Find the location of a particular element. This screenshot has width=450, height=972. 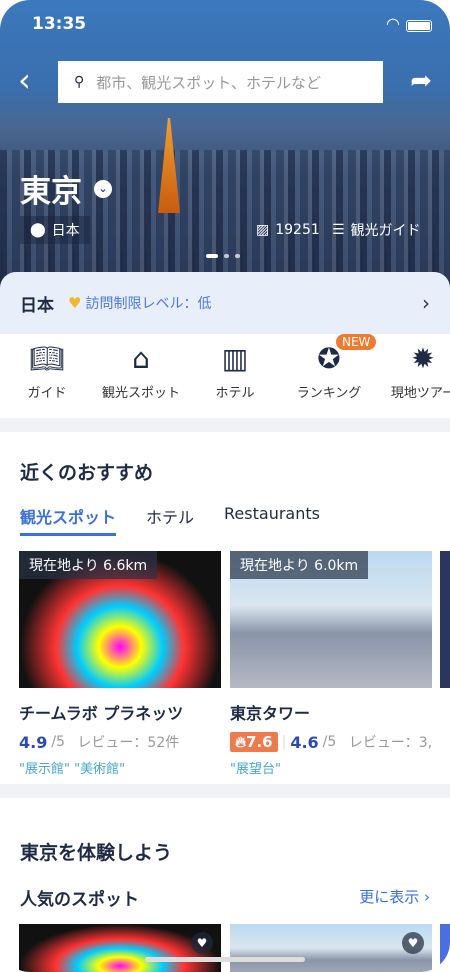

search-icon: ⚲ is located at coordinates (79, 82).